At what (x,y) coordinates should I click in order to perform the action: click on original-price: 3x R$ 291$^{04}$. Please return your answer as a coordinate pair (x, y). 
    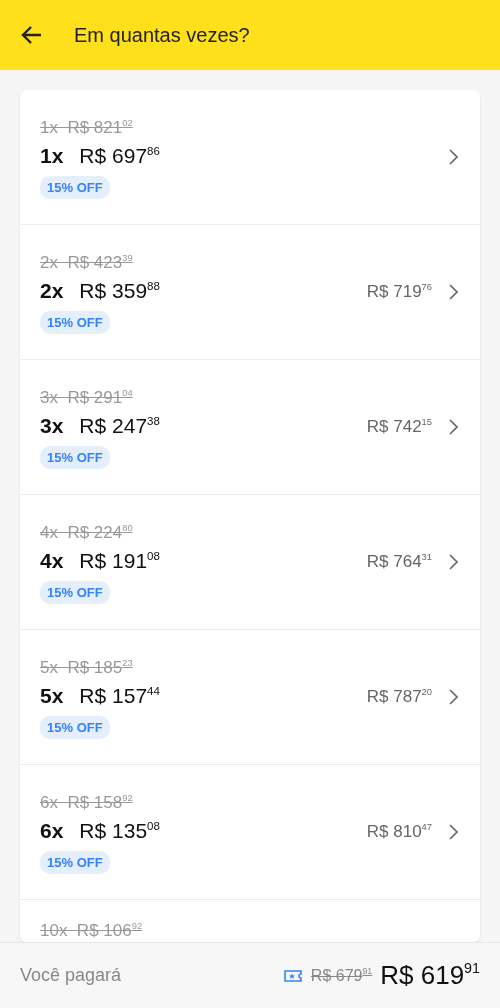
    Looking at the image, I should click on (86, 397).